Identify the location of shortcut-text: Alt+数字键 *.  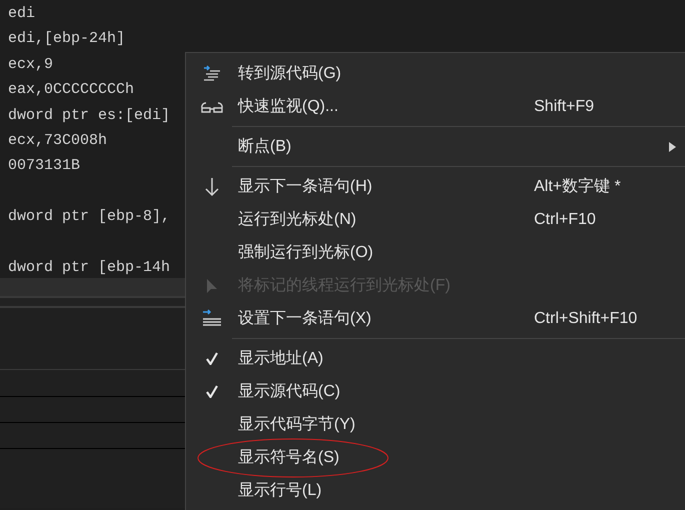
(577, 186).